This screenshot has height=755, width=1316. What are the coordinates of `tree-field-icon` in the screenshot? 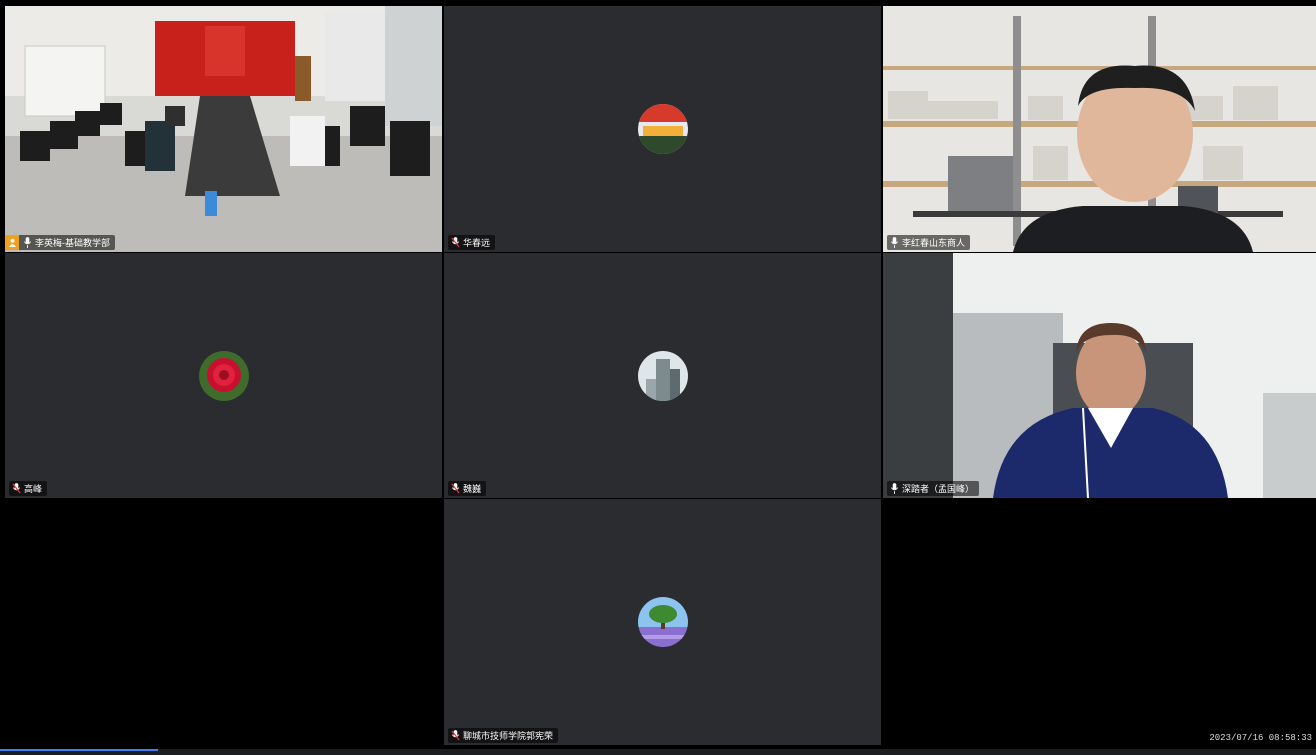 It's located at (662, 622).